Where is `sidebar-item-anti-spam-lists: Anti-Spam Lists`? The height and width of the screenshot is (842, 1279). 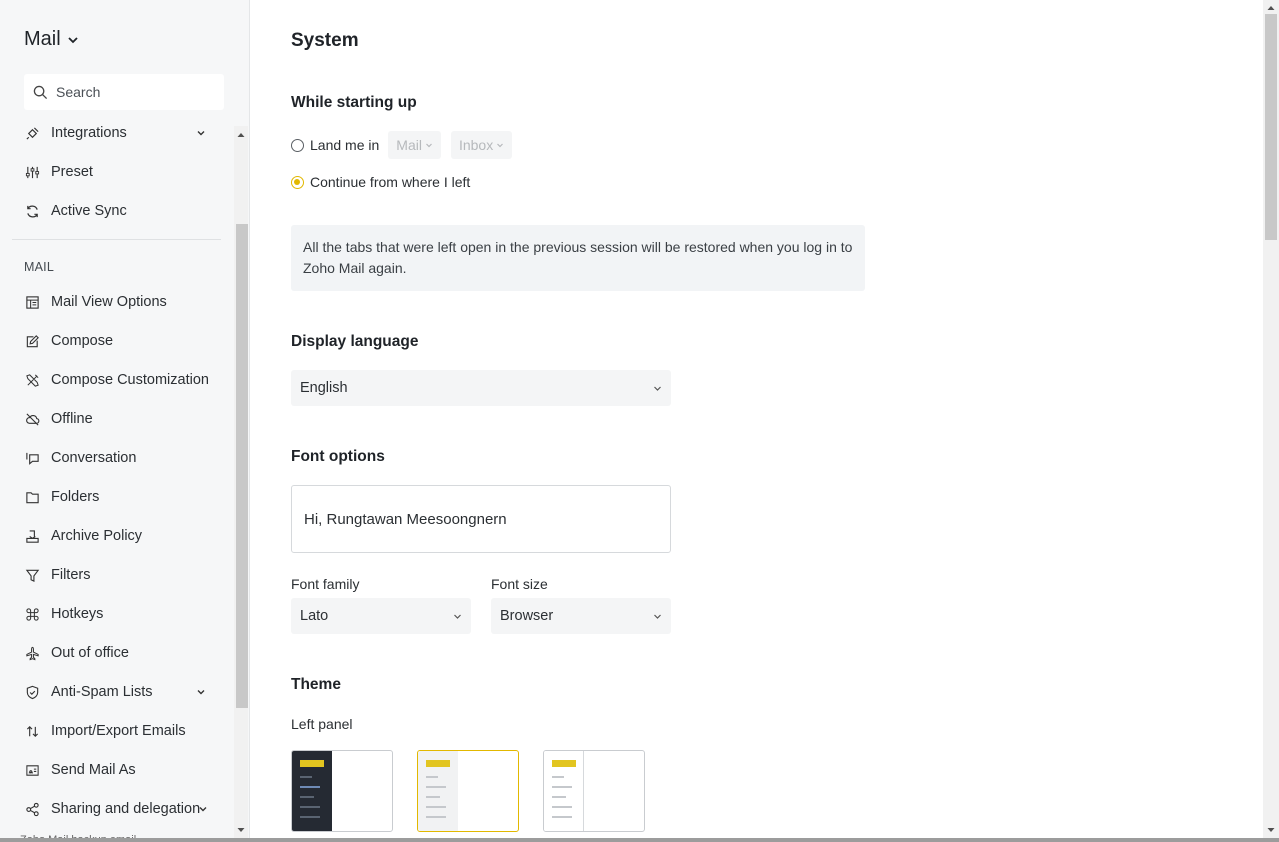
sidebar-item-anti-spam-lists: Anti-Spam Lists is located at coordinates (122, 692).